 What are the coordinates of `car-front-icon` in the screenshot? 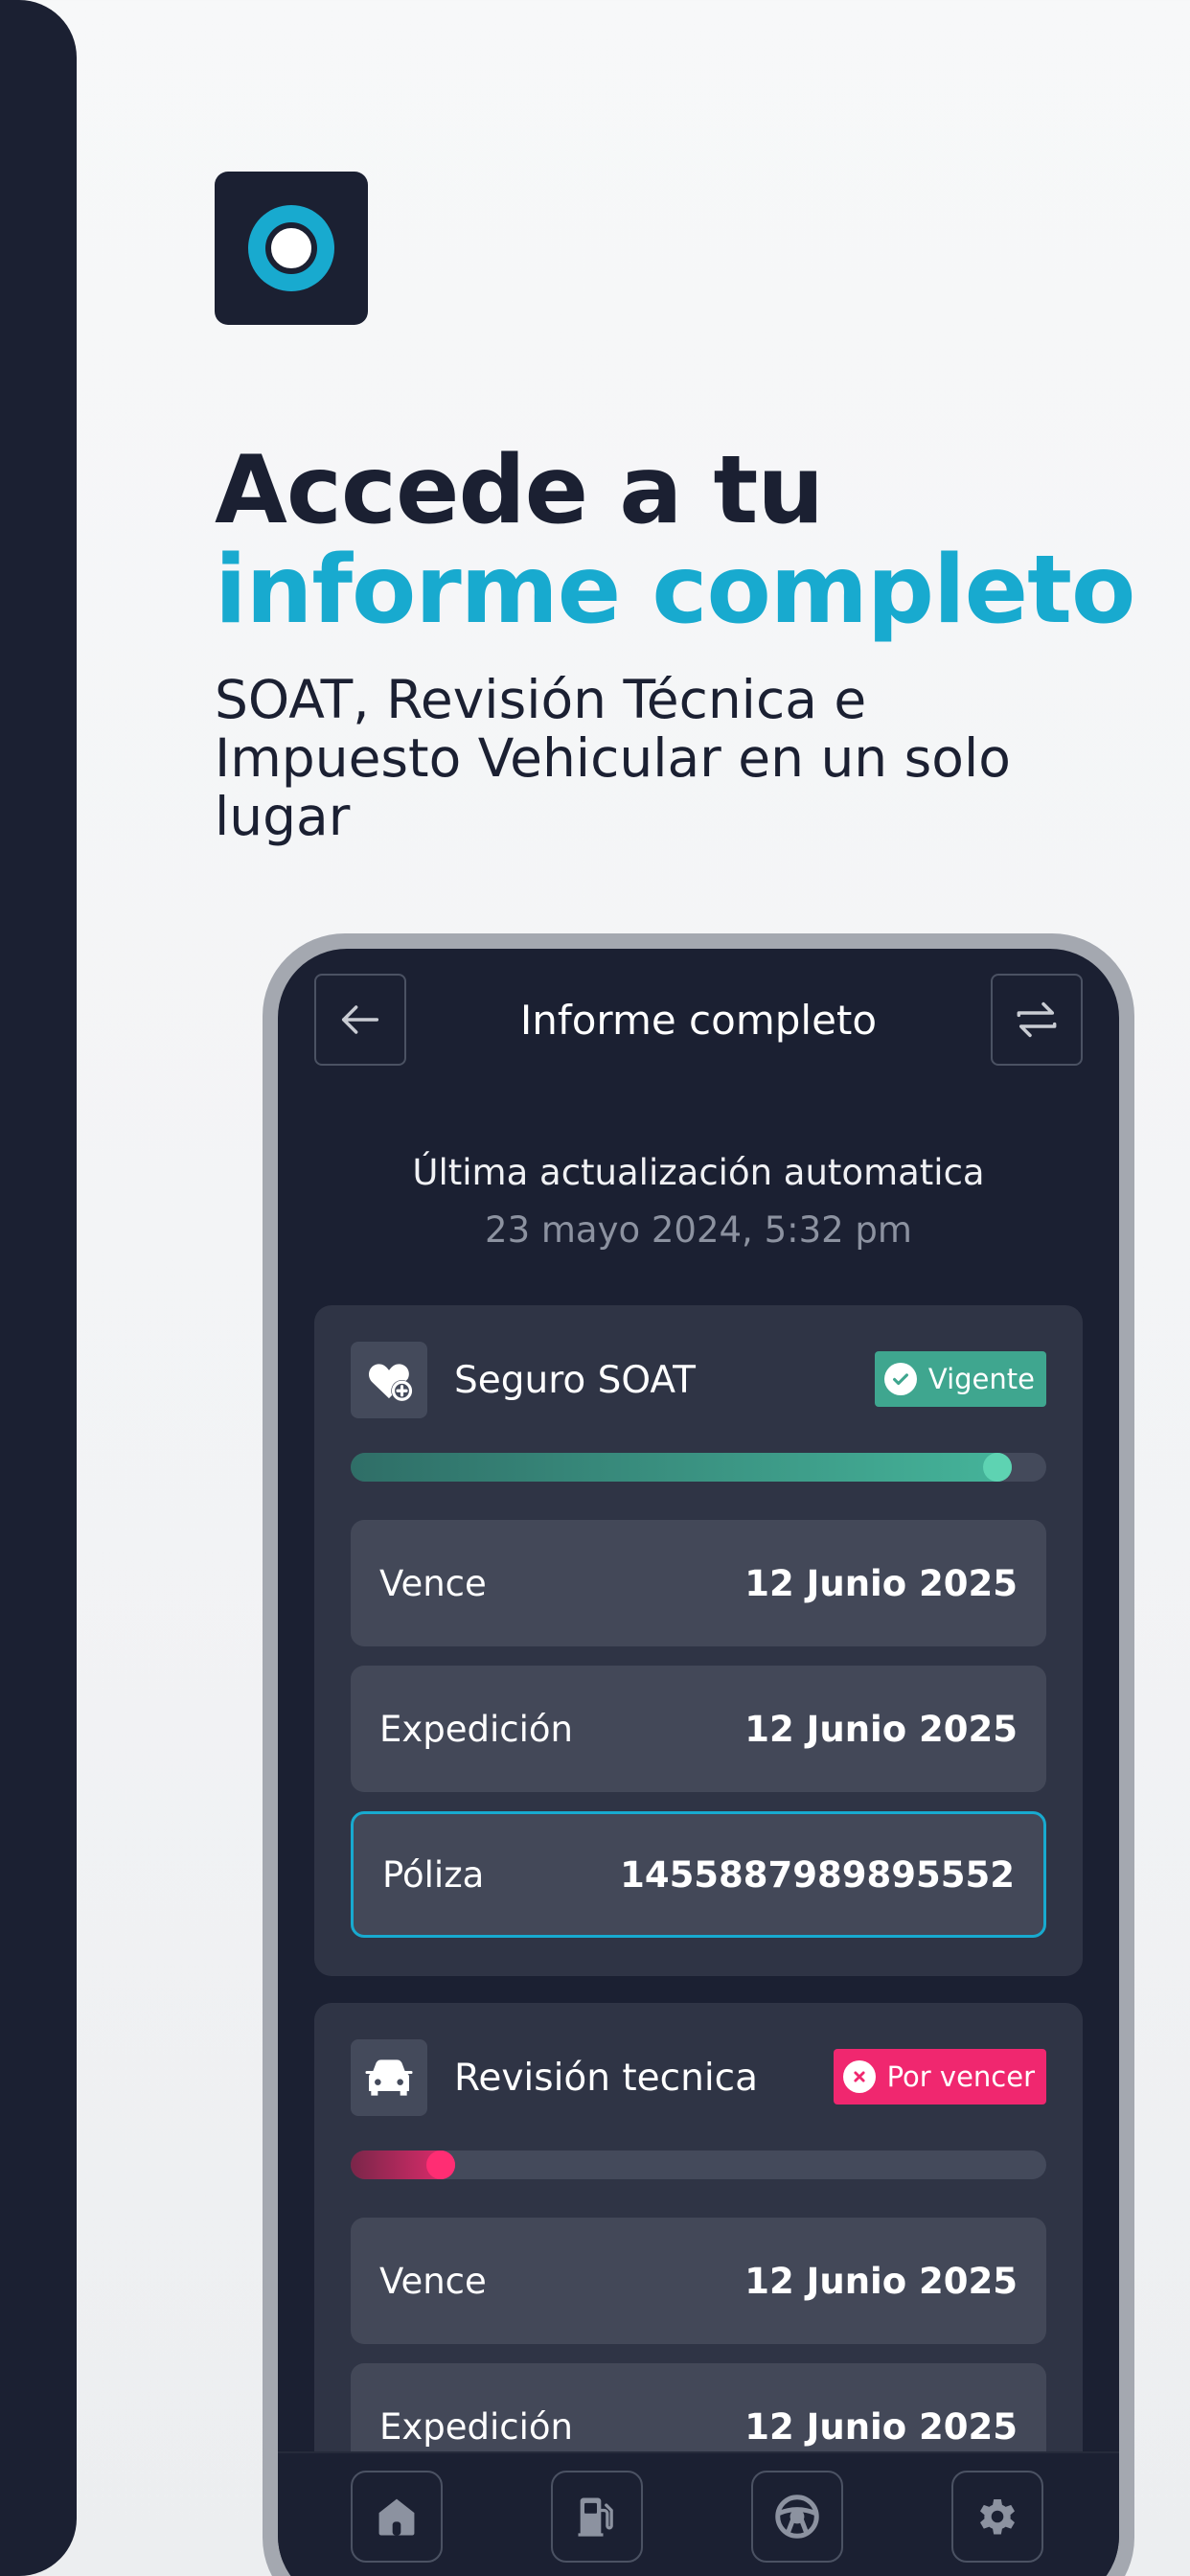 It's located at (389, 2077).